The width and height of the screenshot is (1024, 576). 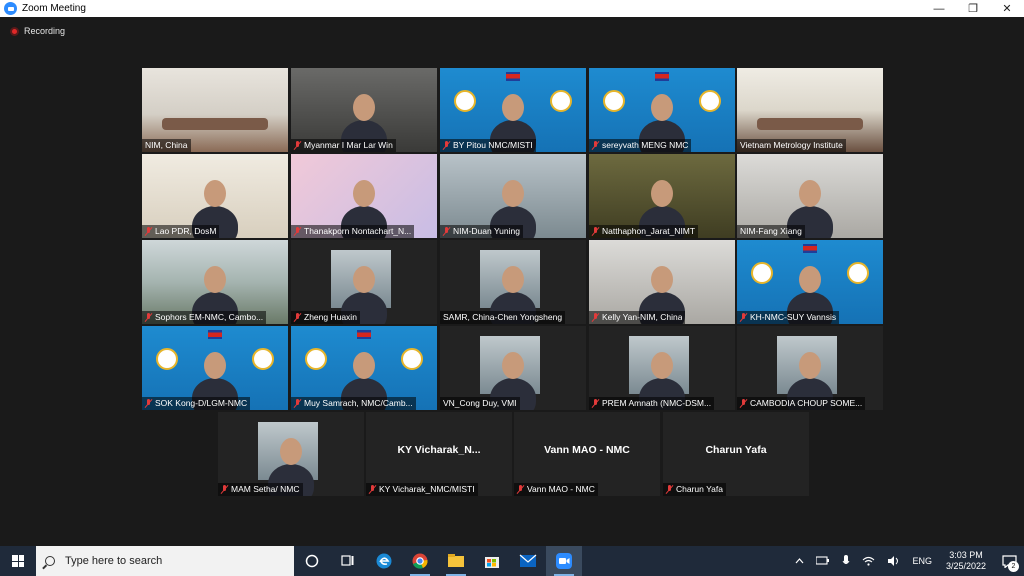 I want to click on participant-tile: Myanmar I Mar Lar Win, so click(x=364, y=110).